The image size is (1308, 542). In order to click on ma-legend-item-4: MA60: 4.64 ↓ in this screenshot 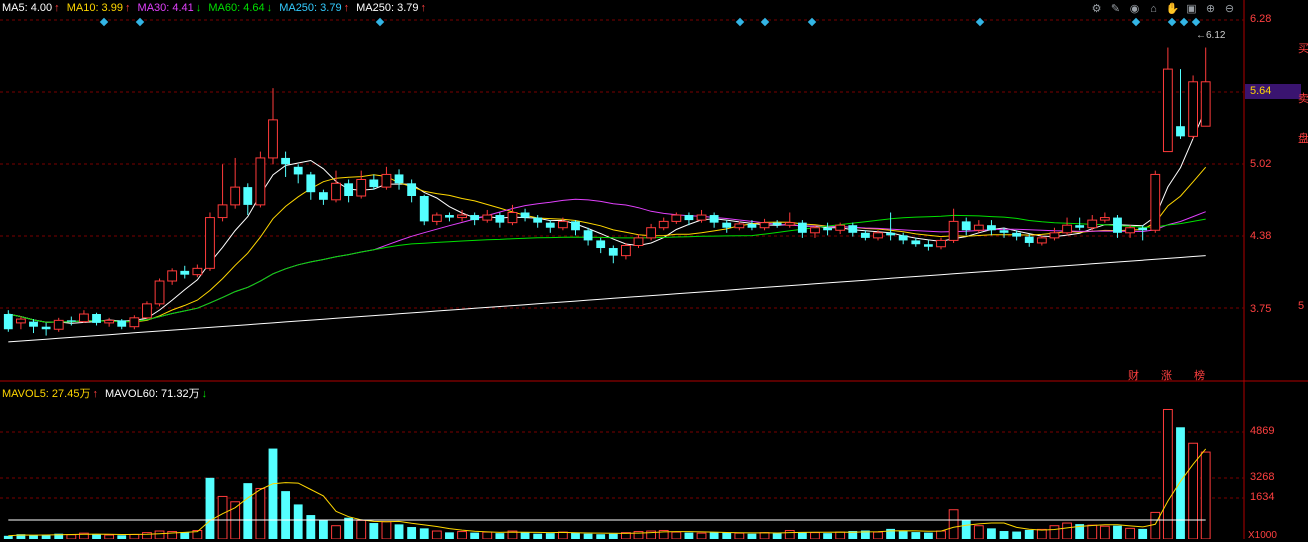, I will do `click(240, 8)`.